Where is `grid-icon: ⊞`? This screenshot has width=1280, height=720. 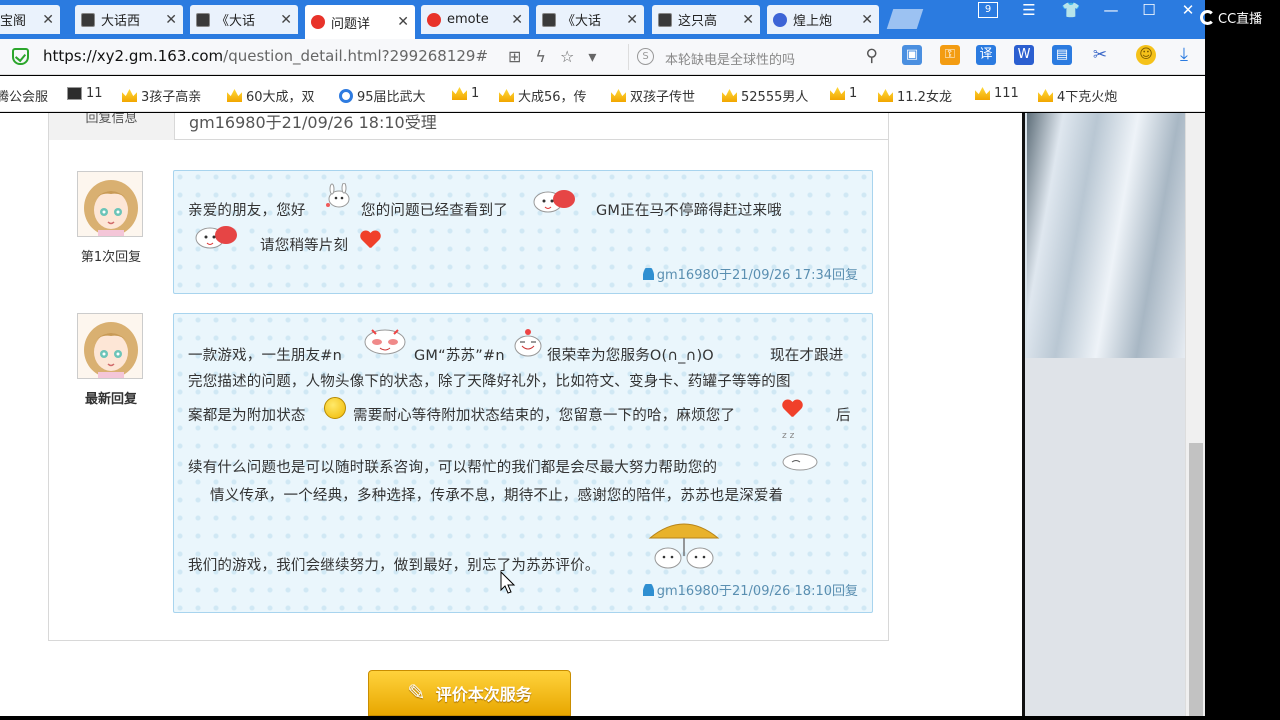 grid-icon: ⊞ is located at coordinates (514, 56).